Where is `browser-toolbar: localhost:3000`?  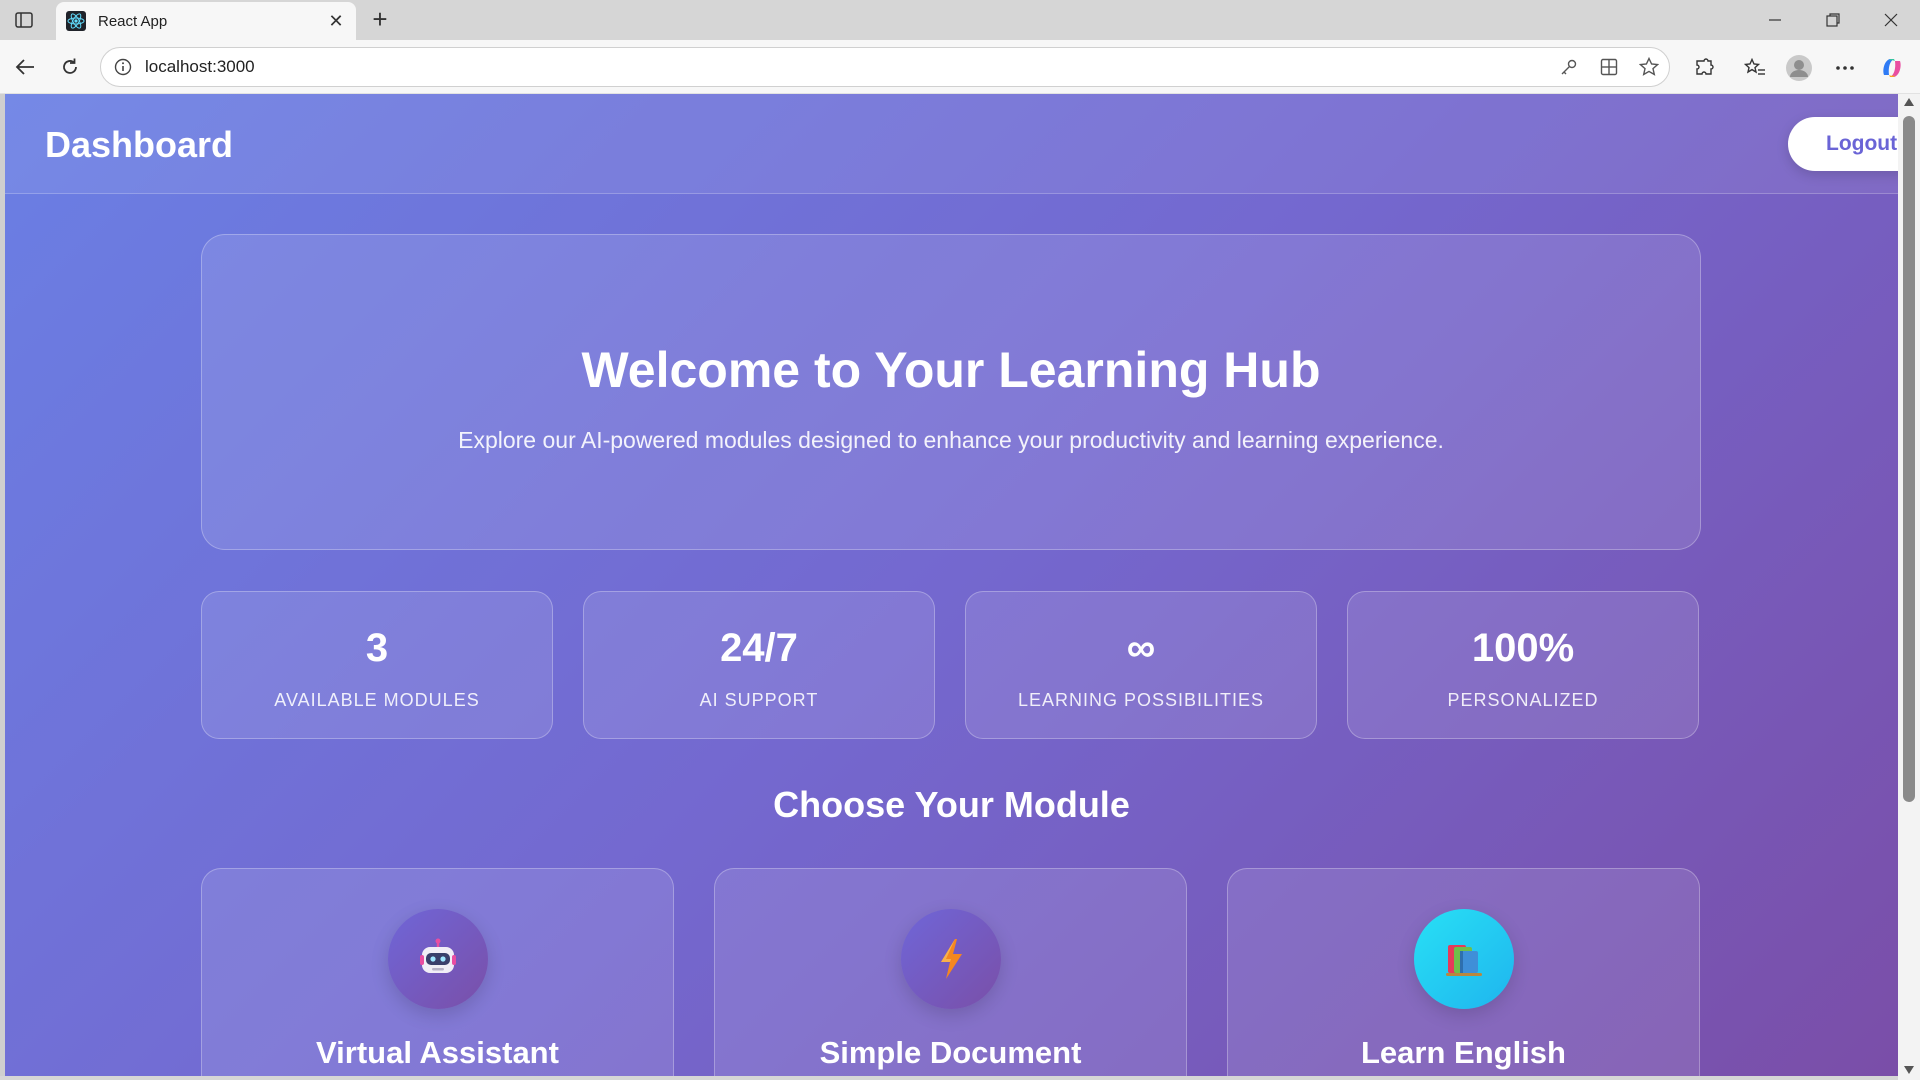 browser-toolbar: localhost:3000 is located at coordinates (960, 67).